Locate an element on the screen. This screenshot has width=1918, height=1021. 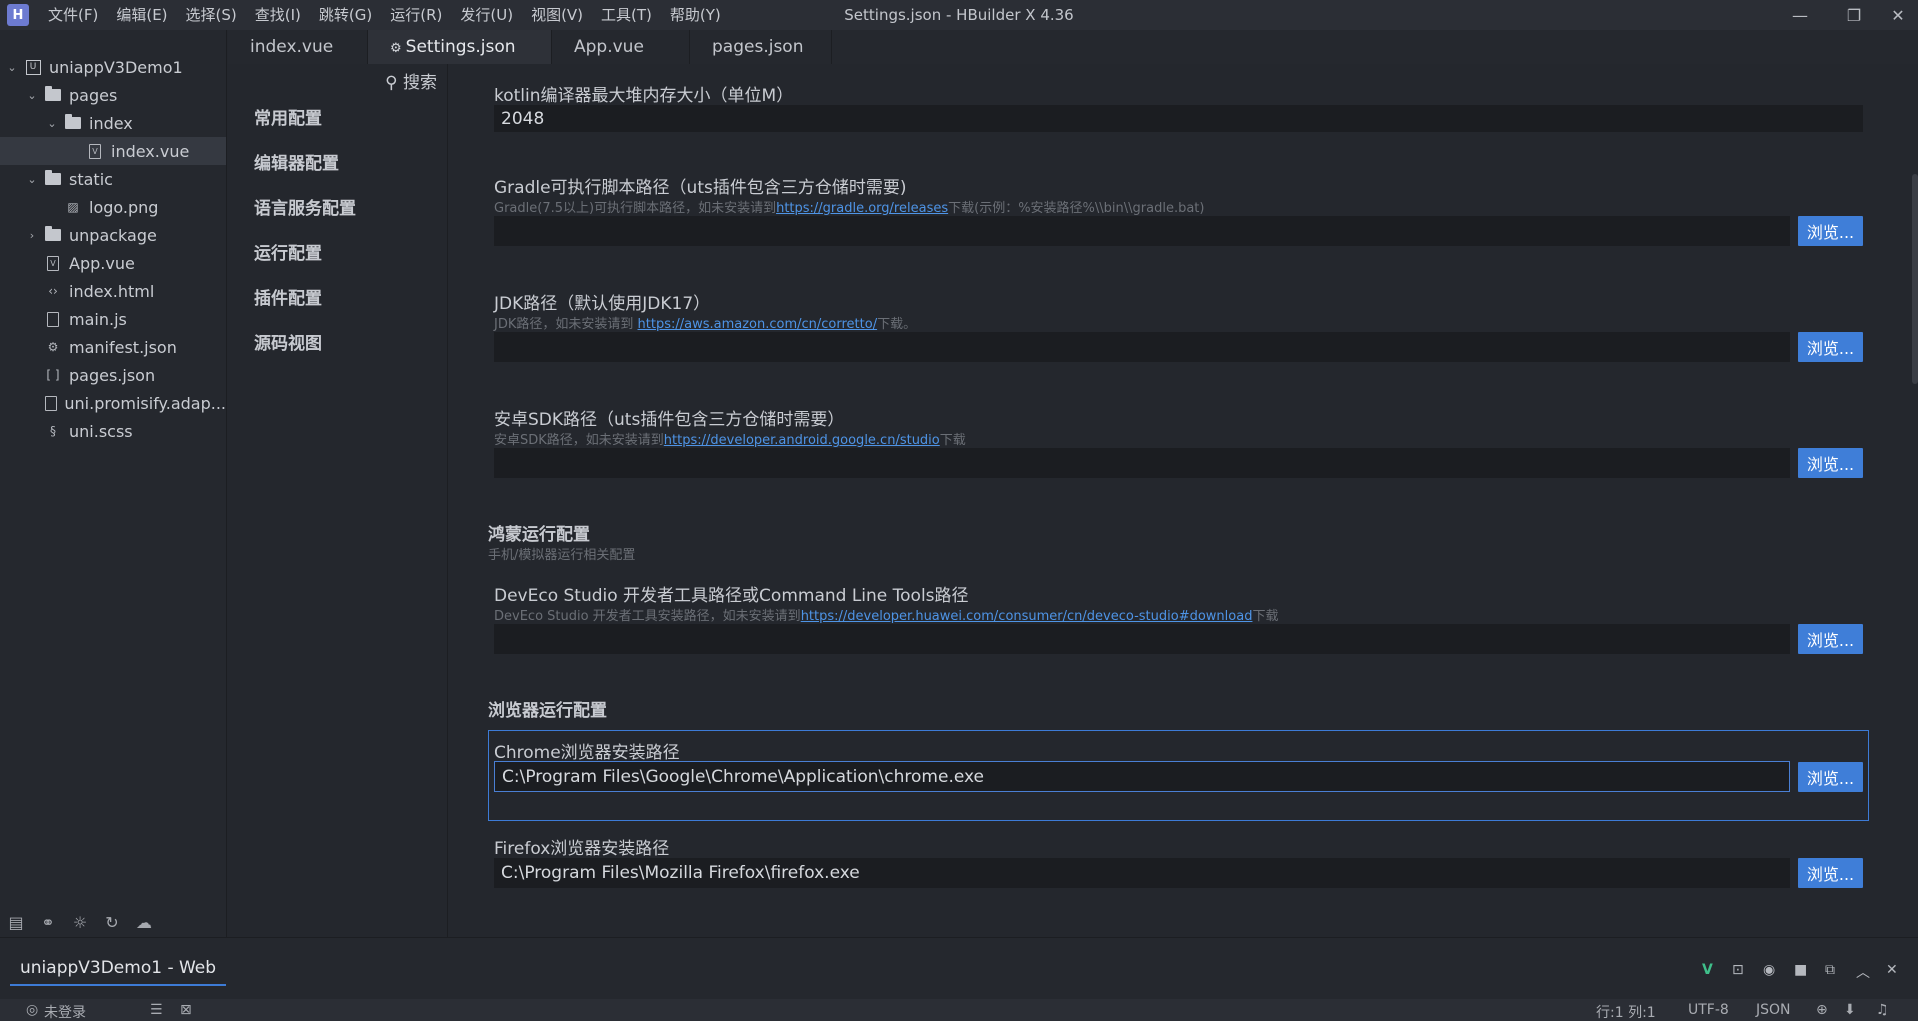
binoculars-icon: ⚭ is located at coordinates (48, 922).